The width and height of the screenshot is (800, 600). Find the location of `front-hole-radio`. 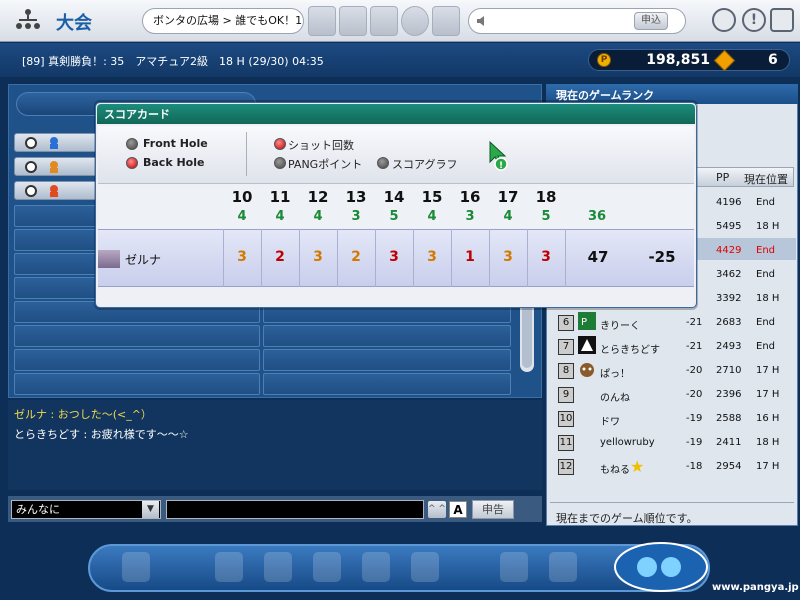

front-hole-radio is located at coordinates (132, 144).